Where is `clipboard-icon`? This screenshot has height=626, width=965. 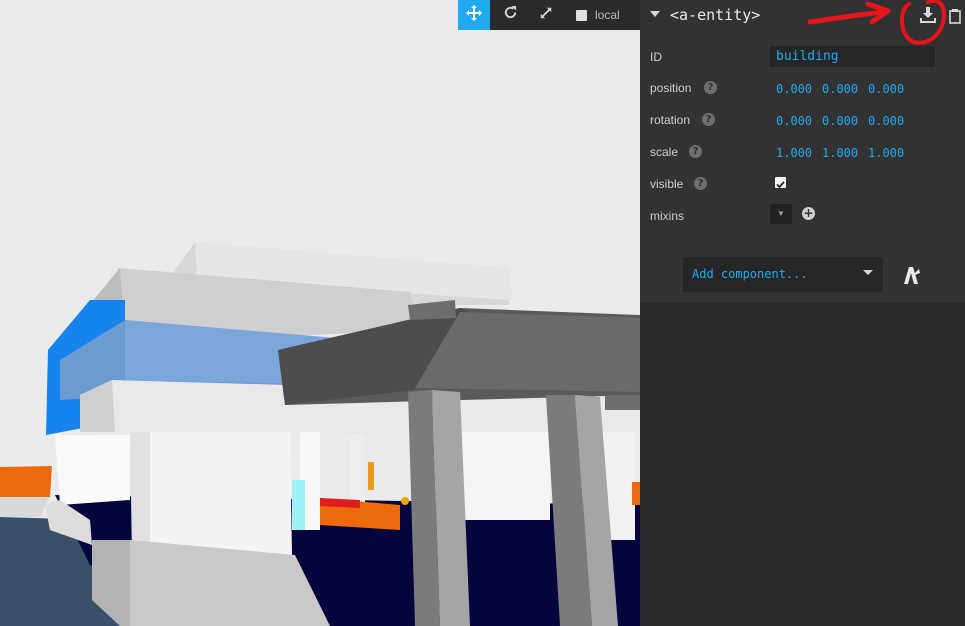 clipboard-icon is located at coordinates (955, 16).